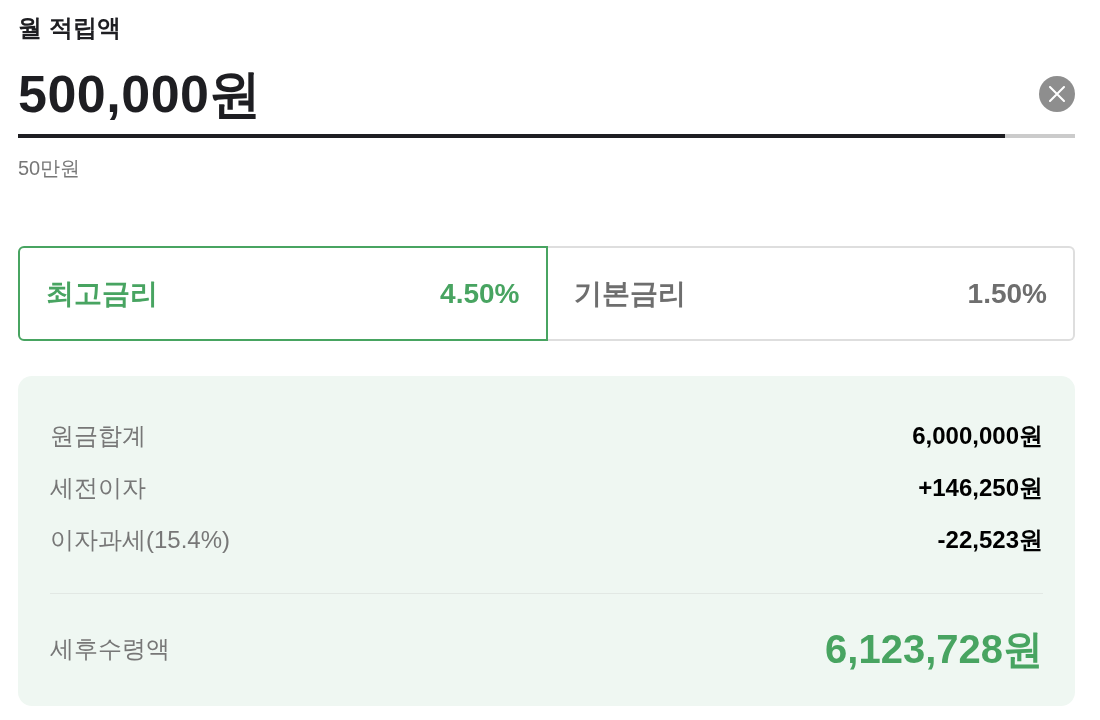 This screenshot has height=720, width=1100. What do you see at coordinates (980, 488) in the screenshot?
I see `summary-value: +146,250원` at bounding box center [980, 488].